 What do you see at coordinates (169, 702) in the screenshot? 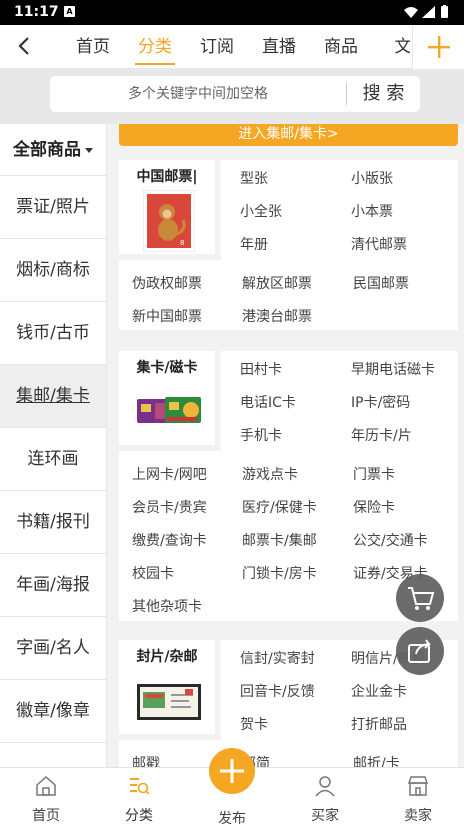
I see `envelope-icon` at bounding box center [169, 702].